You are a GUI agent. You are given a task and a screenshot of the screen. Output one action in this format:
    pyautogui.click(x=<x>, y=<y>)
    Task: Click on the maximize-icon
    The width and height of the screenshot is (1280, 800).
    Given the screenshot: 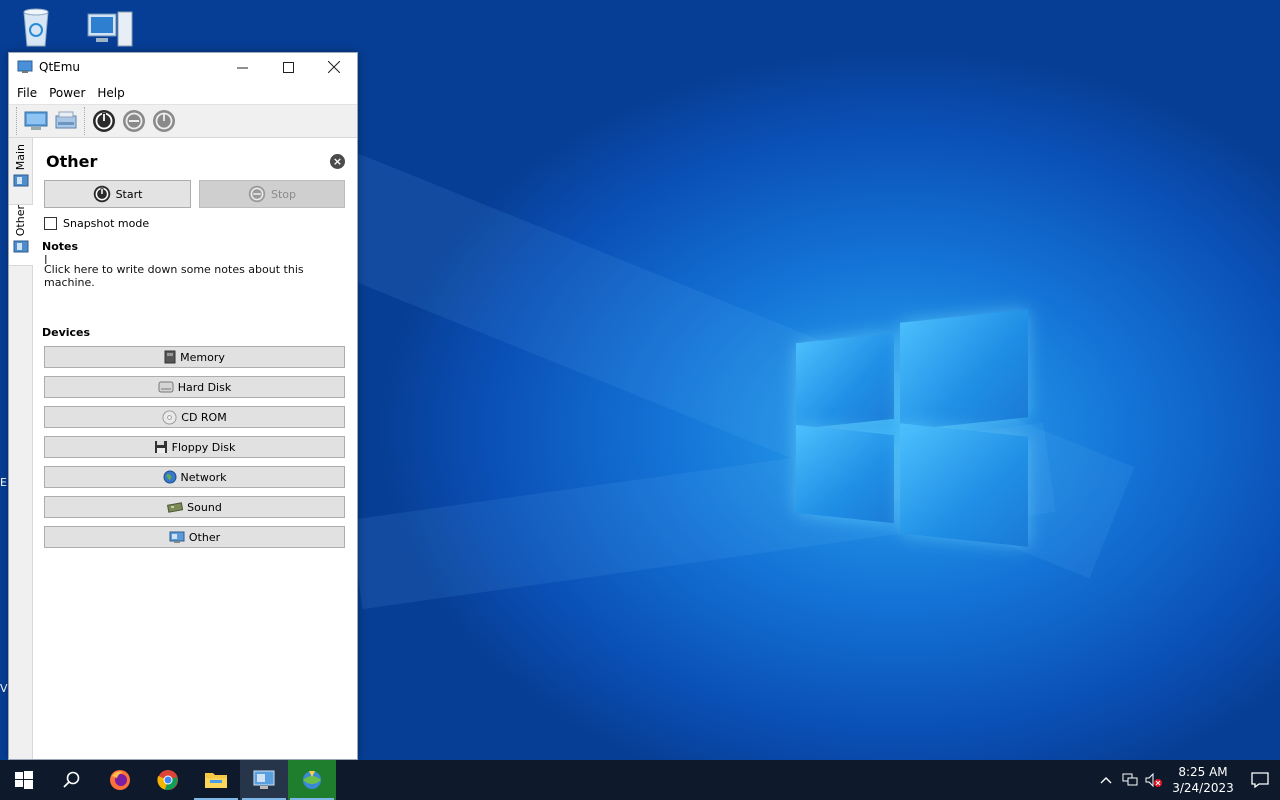 What is the action you would take?
    pyautogui.click(x=288, y=67)
    